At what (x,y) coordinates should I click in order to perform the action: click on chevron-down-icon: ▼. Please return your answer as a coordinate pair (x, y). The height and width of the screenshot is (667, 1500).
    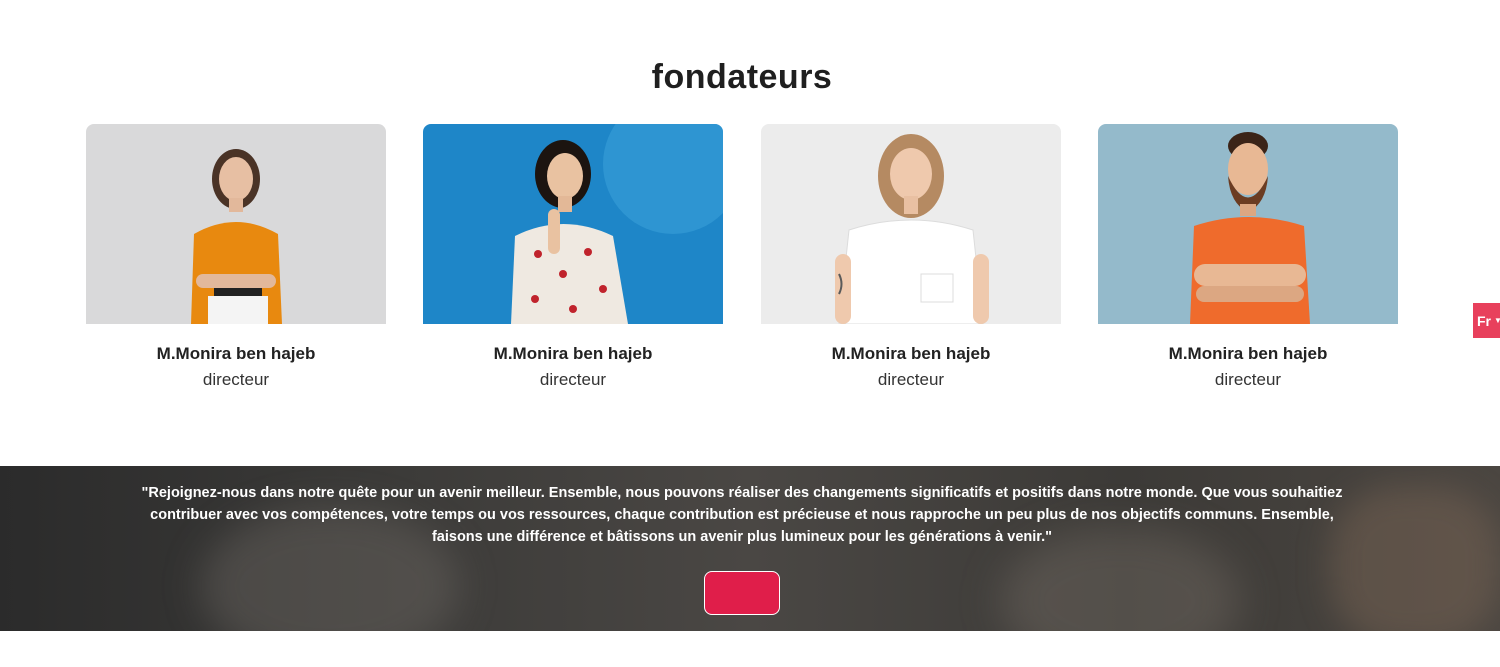
    Looking at the image, I should click on (1497, 320).